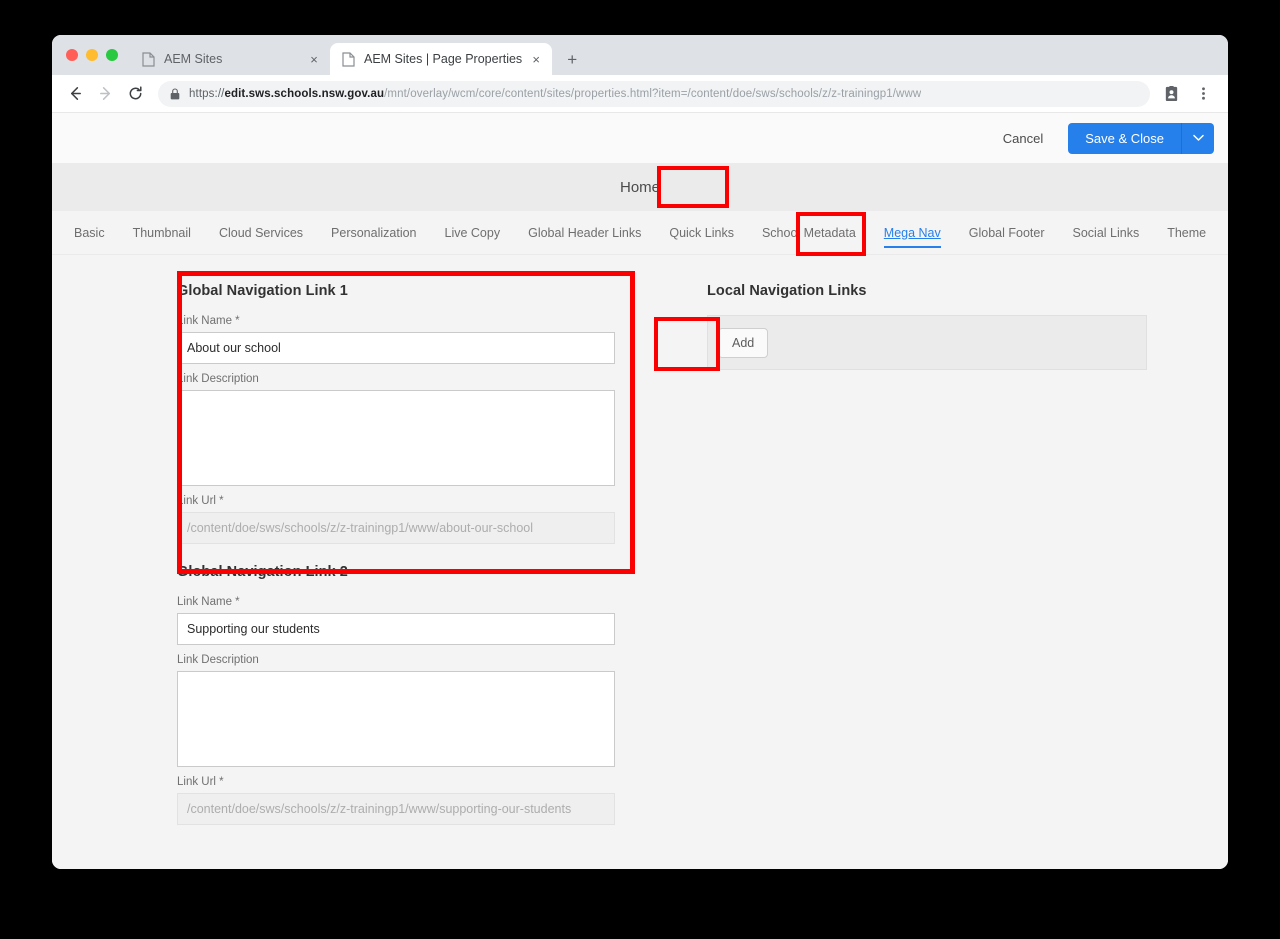 This screenshot has height=939, width=1280. I want to click on minimize-window-button, so click(92, 55).